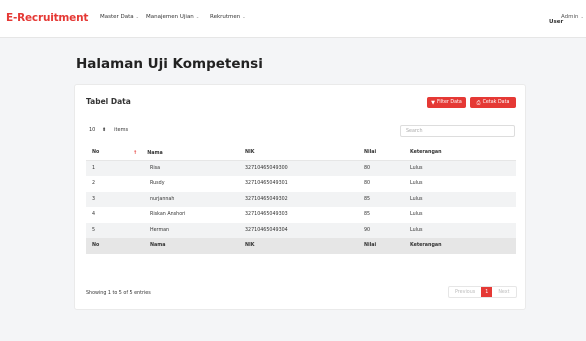 This screenshot has height=341, width=586. Describe the element at coordinates (298, 153) in the screenshot. I see `column-header-nik: NIK` at that location.